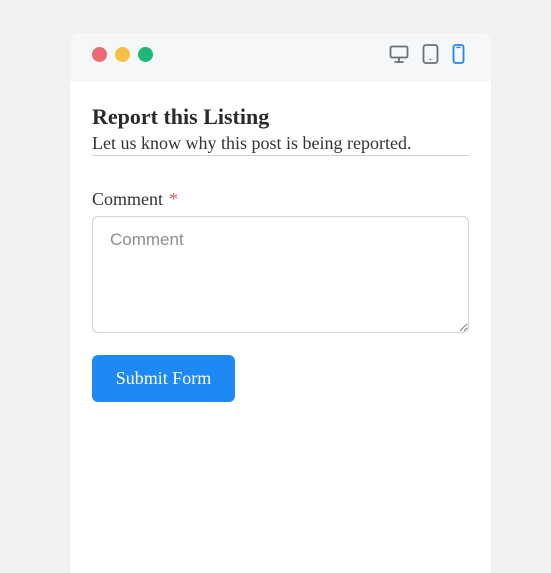  Describe the element at coordinates (181, 116) in the screenshot. I see `form-title: Report this Listing` at that location.